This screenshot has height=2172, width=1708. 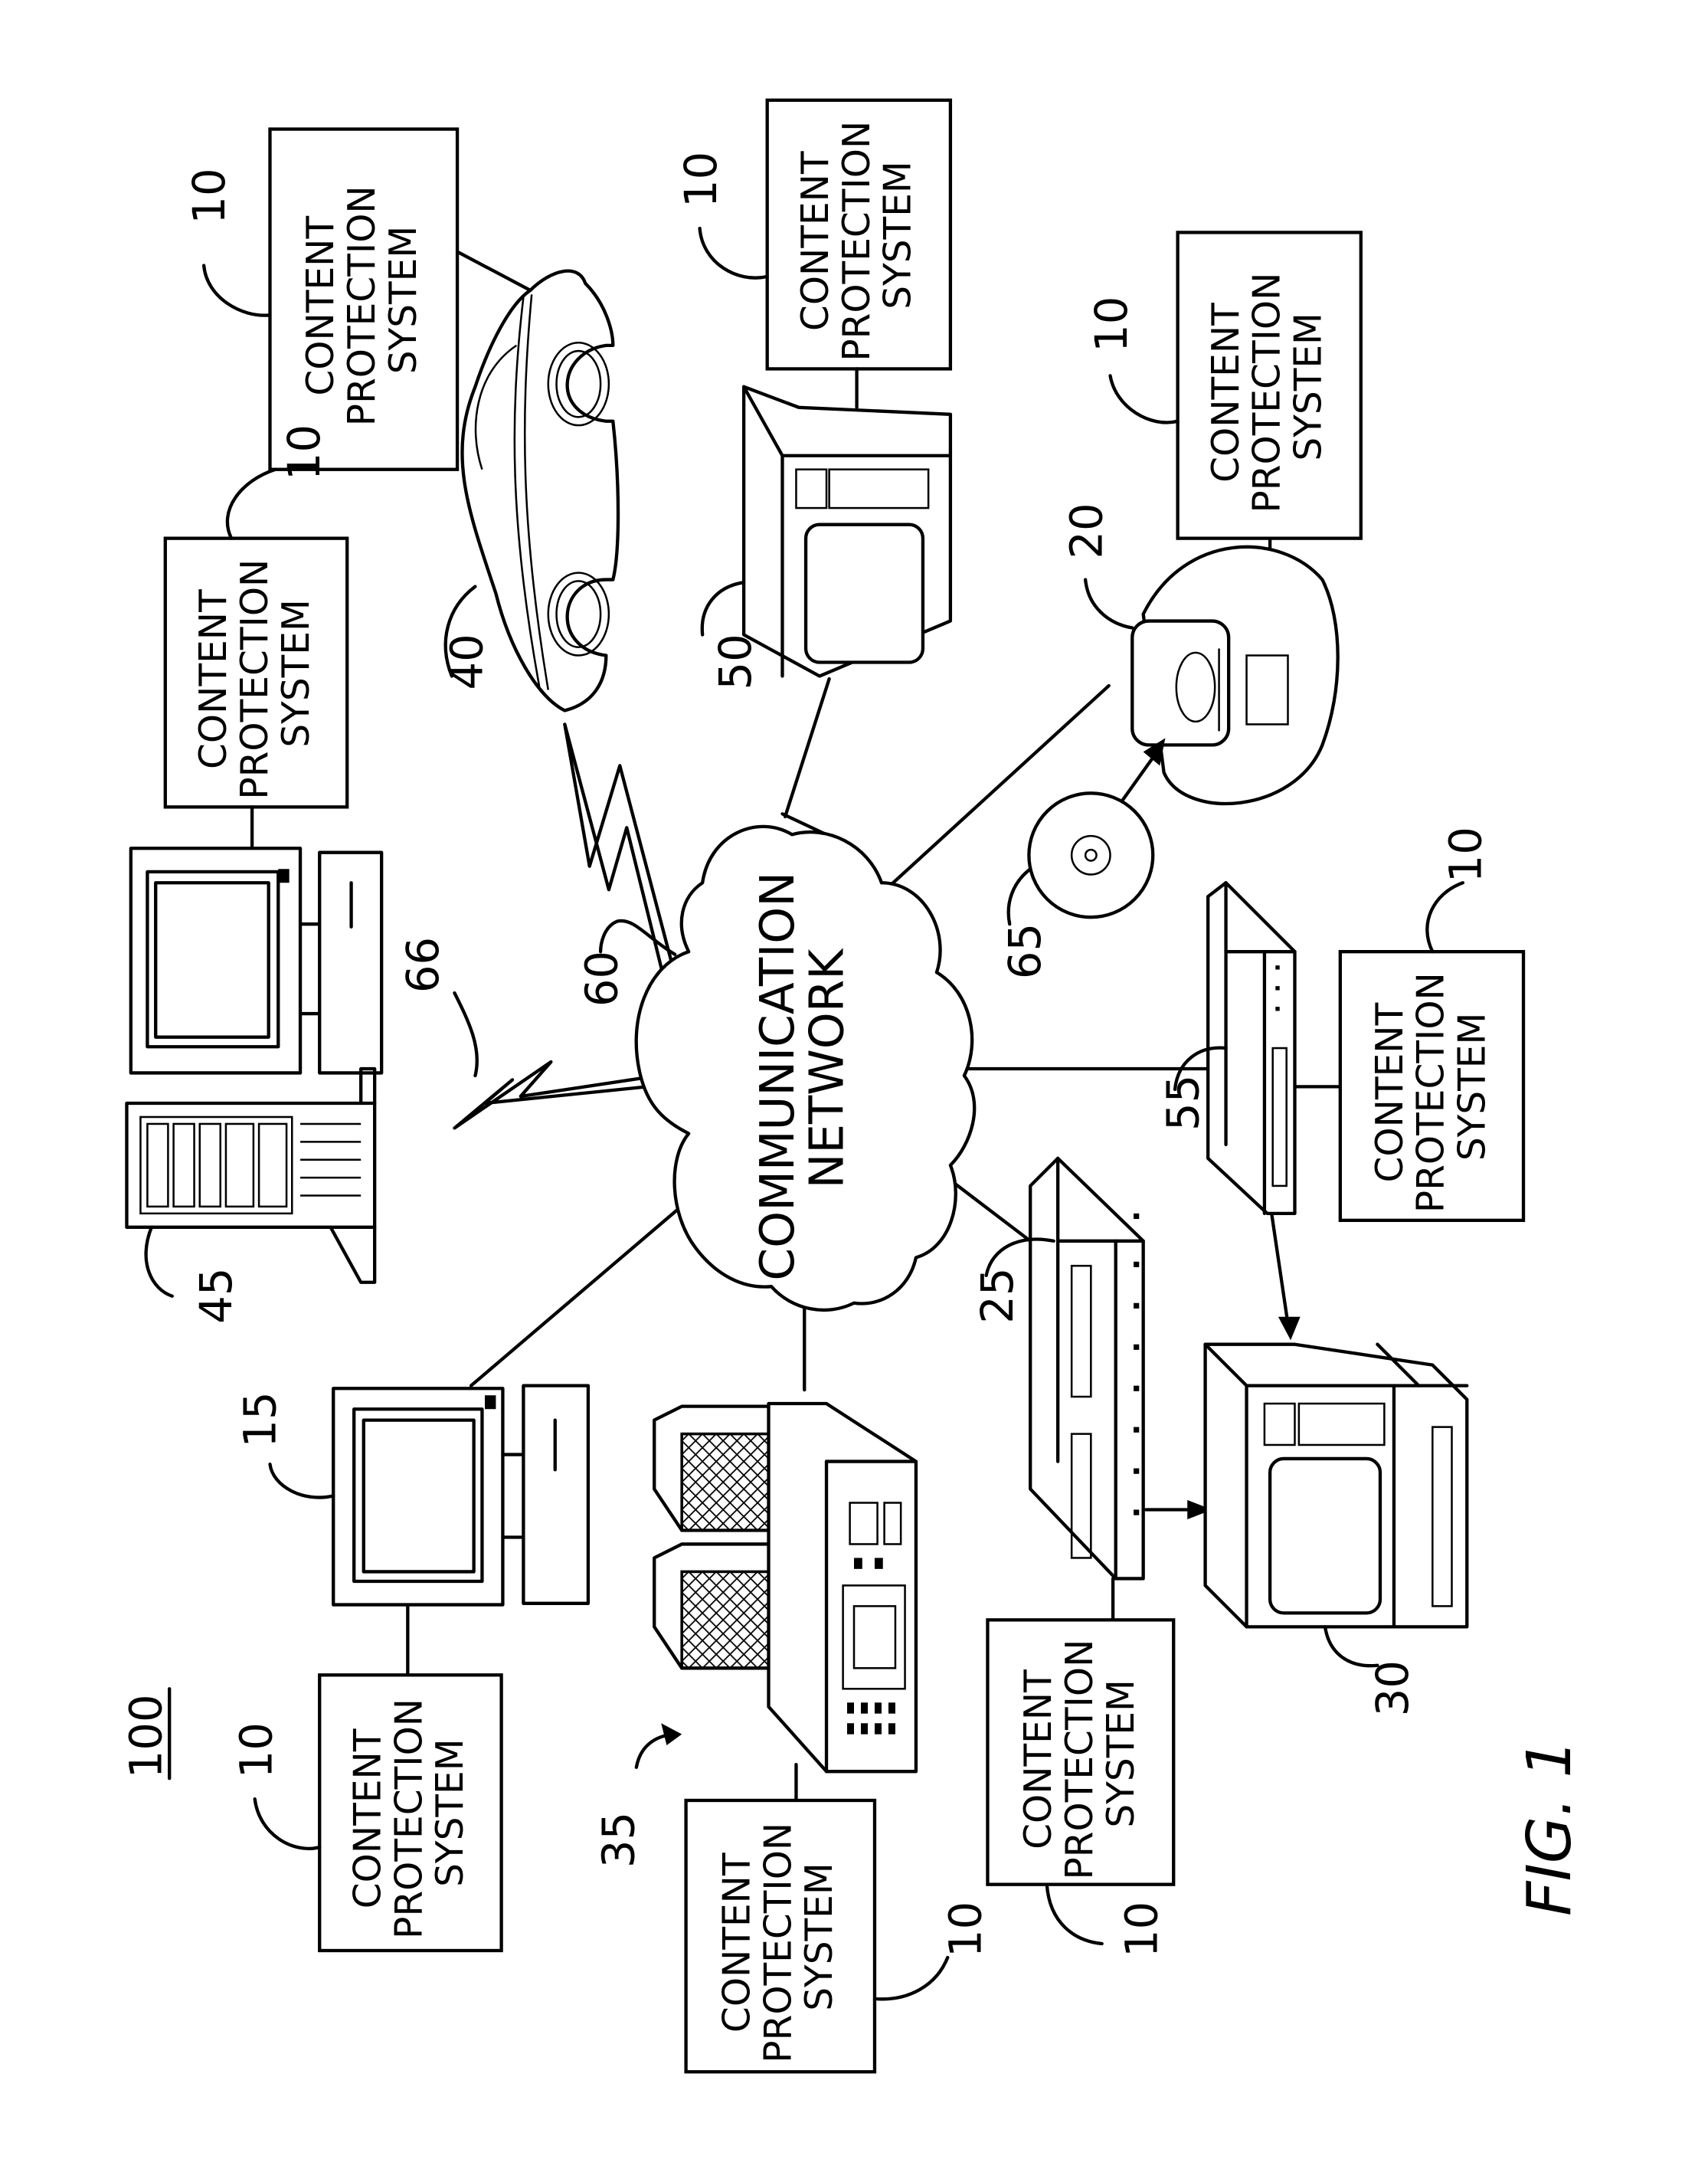 What do you see at coordinates (461, 1495) in the screenshot?
I see `computer-15-icon` at bounding box center [461, 1495].